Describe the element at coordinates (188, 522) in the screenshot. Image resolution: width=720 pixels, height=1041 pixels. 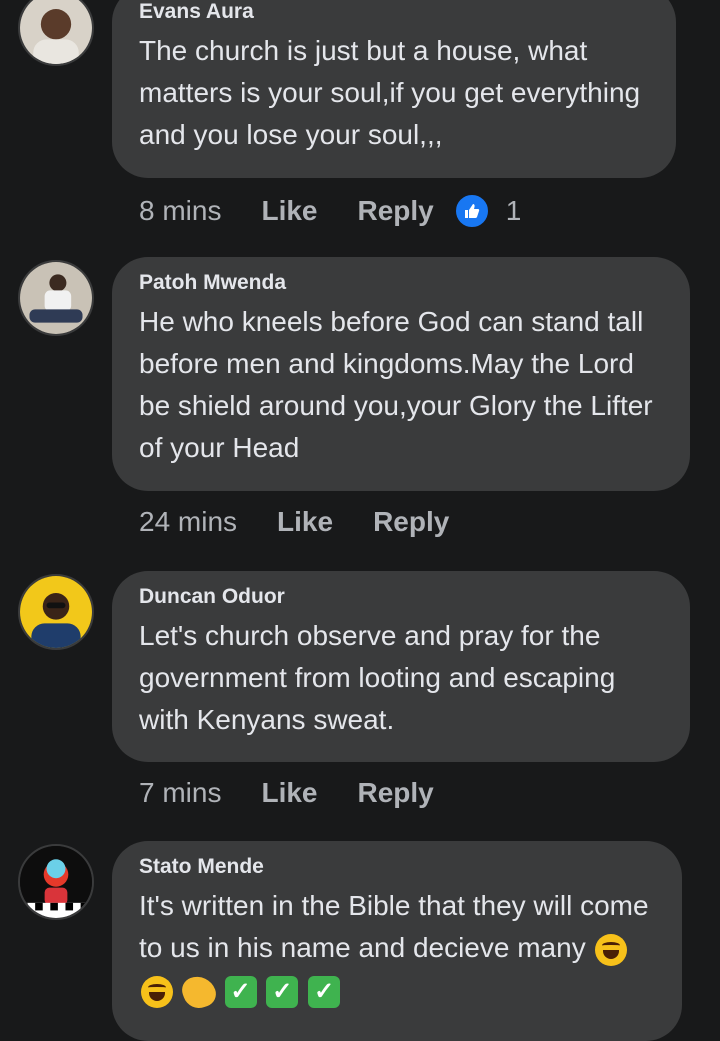
I see `comment-timestamp: 24 mins` at that location.